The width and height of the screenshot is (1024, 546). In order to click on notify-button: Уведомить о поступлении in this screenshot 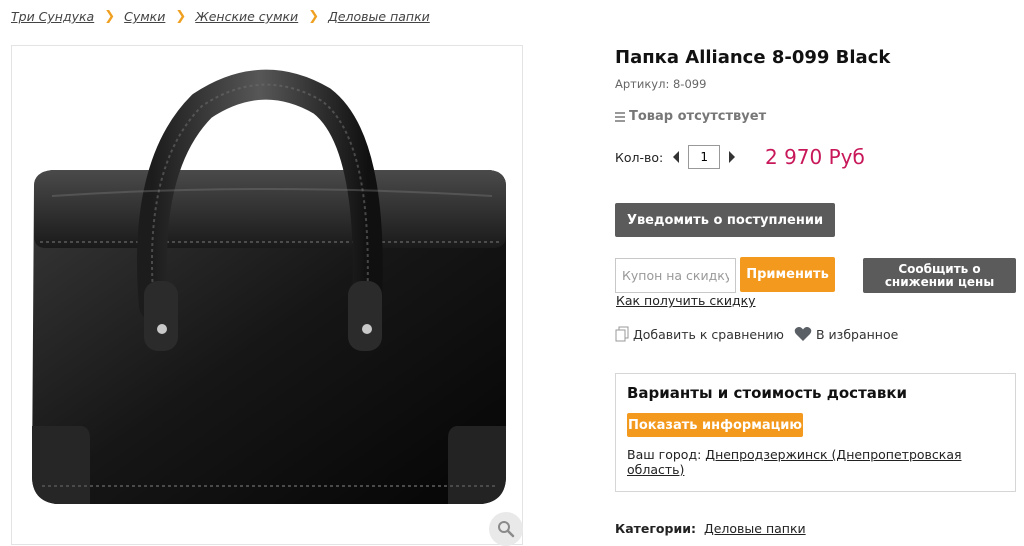, I will do `click(725, 220)`.